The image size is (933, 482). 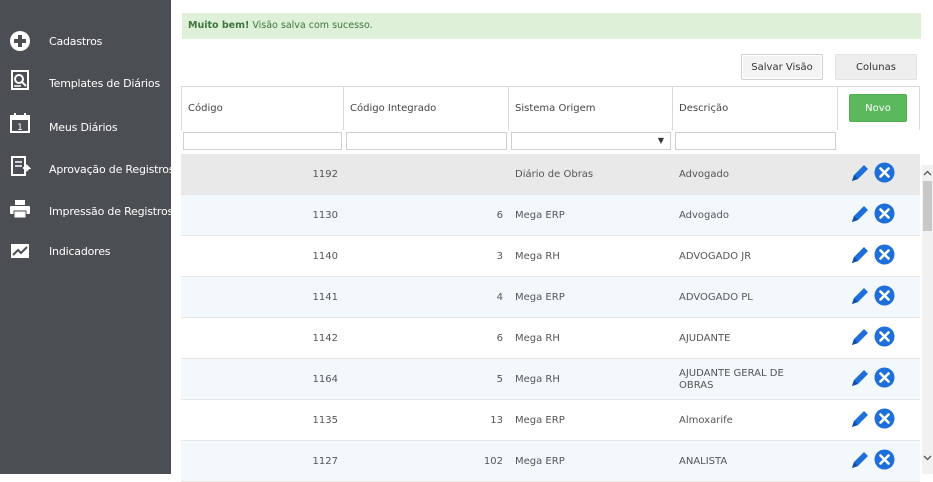 I want to click on scrollbar-thumb, so click(x=927, y=206).